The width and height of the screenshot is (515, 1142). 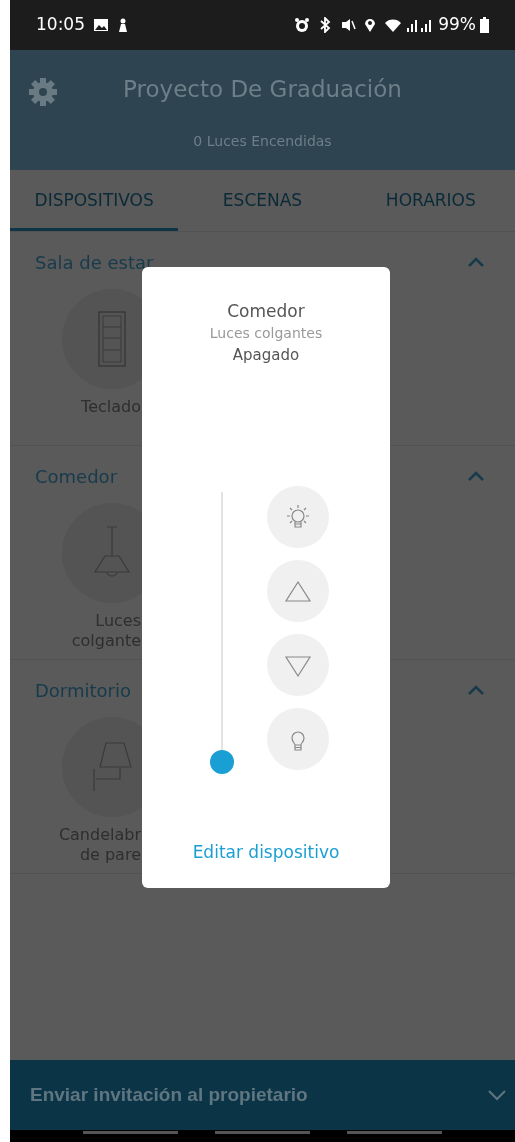 I want to click on battery-percentage: 99%, so click(x=457, y=25).